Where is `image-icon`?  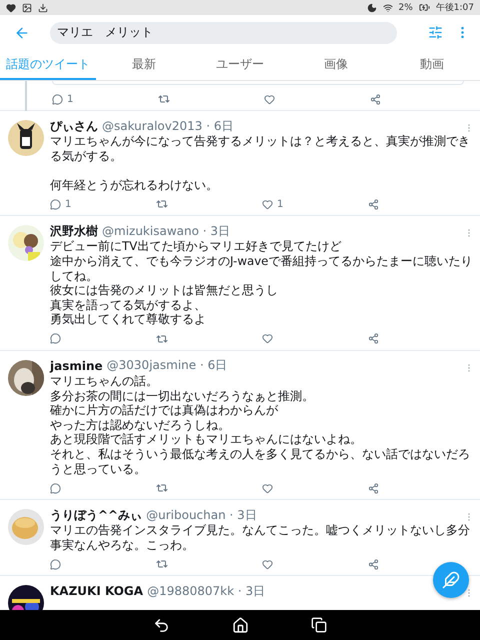
image-icon is located at coordinates (27, 7).